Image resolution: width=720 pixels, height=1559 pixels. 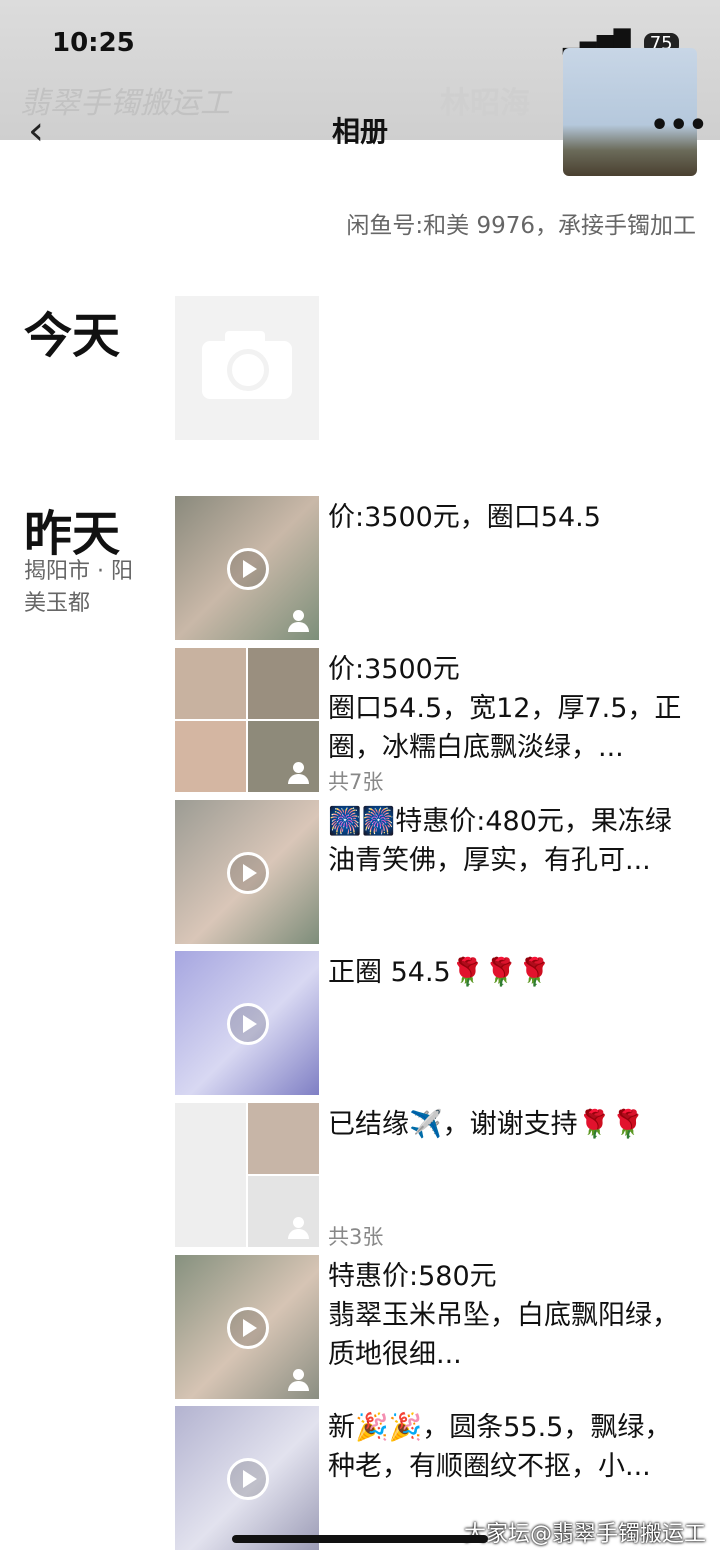 What do you see at coordinates (464, 517) in the screenshot?
I see `post-text: 价:3500元，圈口54.5` at bounding box center [464, 517].